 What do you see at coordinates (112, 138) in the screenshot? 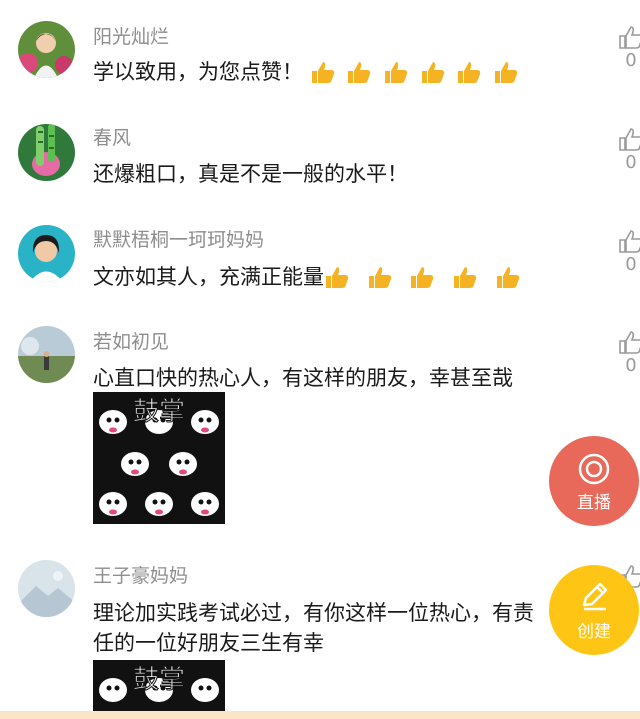
I see `comment-username: 春风` at bounding box center [112, 138].